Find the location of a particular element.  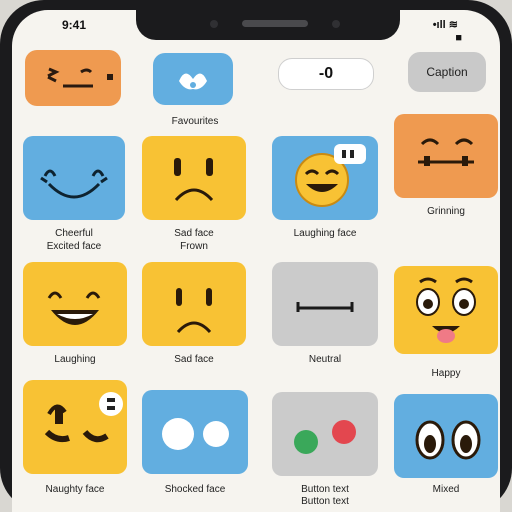

grinning-face-icon is located at coordinates (446, 152).